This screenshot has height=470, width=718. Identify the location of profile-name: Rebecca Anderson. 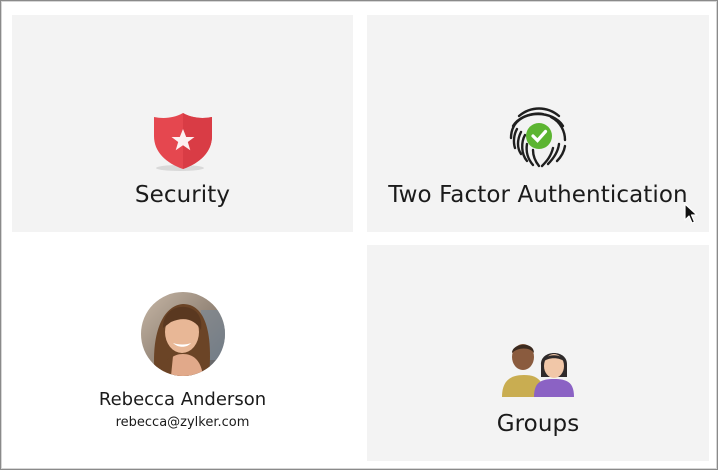
(182, 399).